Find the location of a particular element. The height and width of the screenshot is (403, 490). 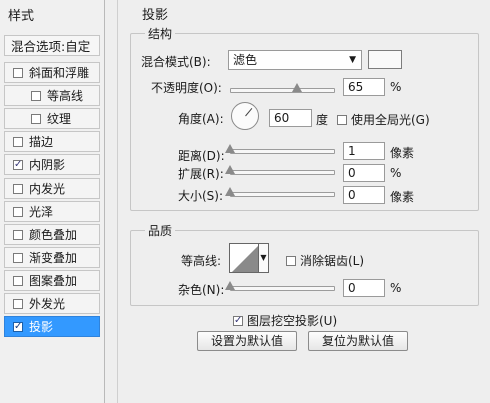

spread-unit: % is located at coordinates (396, 173).